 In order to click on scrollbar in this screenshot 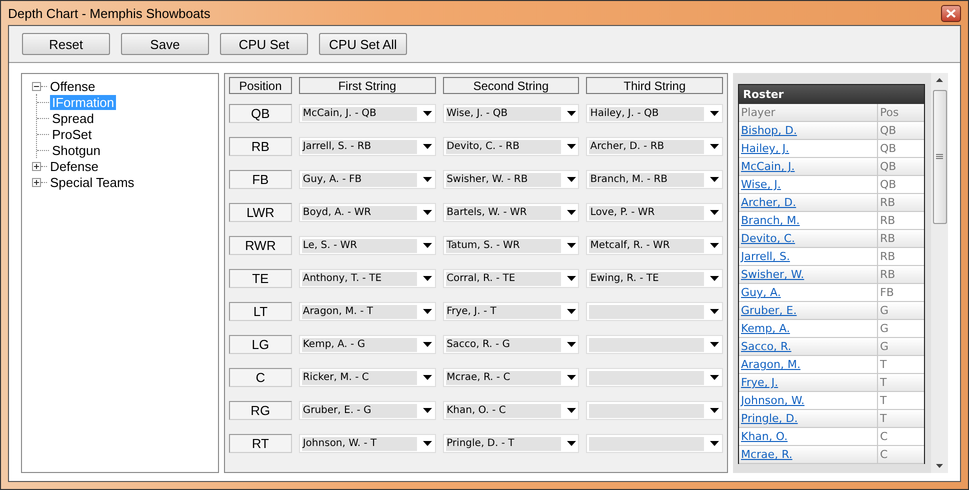, I will do `click(939, 273)`.